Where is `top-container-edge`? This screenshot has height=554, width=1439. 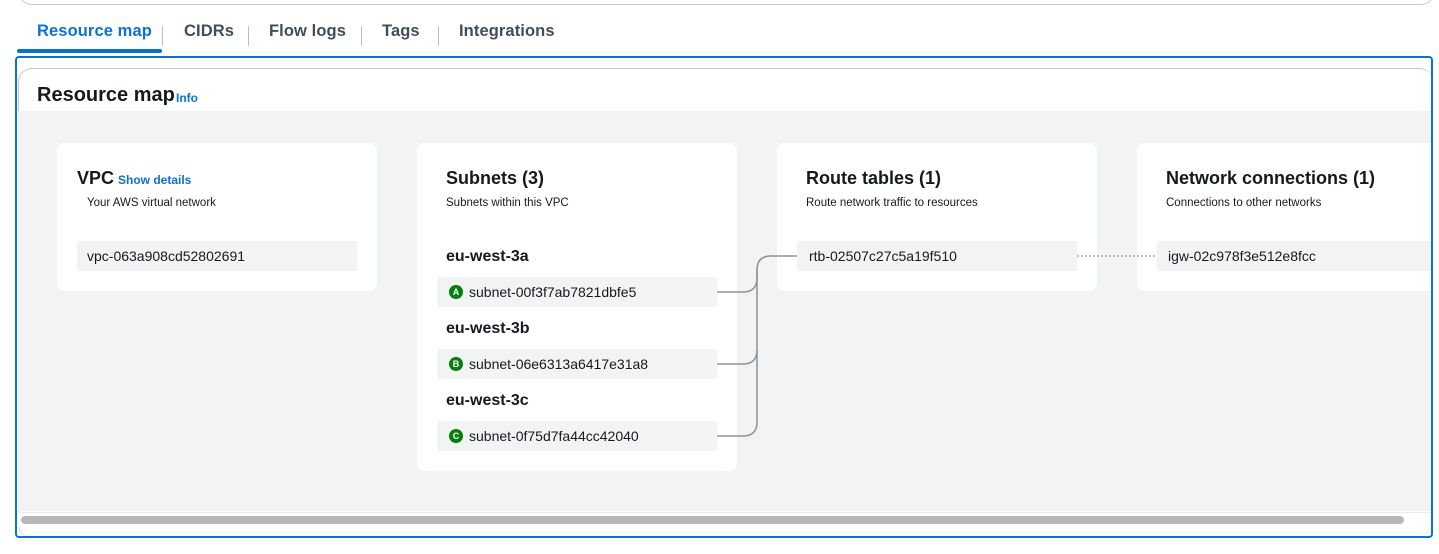
top-container-edge is located at coordinates (726, 2).